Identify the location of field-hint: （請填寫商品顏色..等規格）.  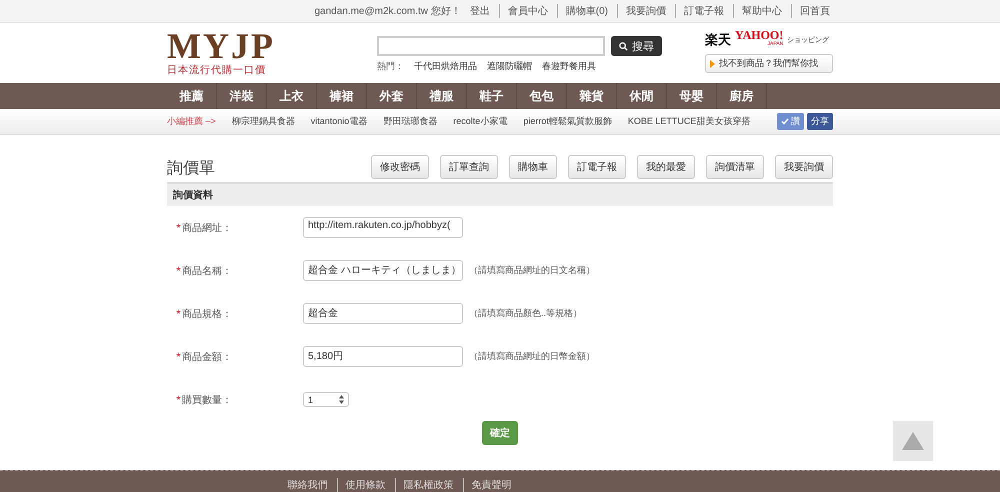
(525, 313).